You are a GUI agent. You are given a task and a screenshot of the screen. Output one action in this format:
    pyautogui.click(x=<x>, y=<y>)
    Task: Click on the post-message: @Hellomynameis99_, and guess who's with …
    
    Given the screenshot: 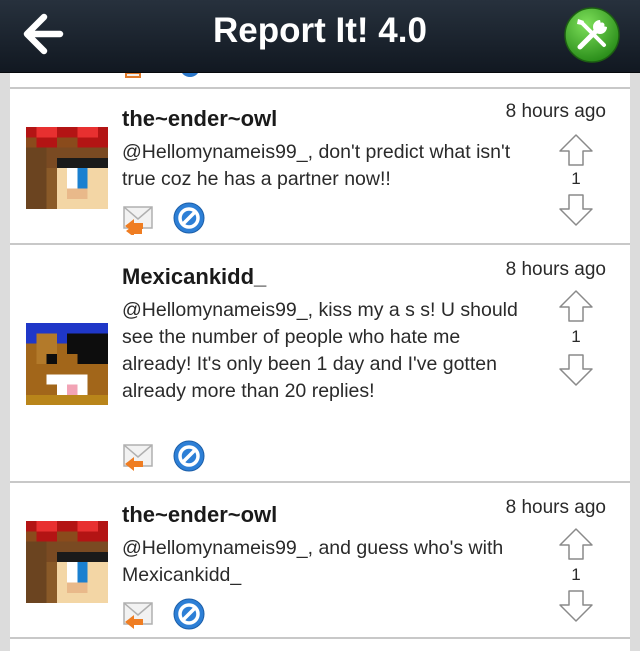 What is the action you would take?
    pyautogui.click(x=313, y=561)
    